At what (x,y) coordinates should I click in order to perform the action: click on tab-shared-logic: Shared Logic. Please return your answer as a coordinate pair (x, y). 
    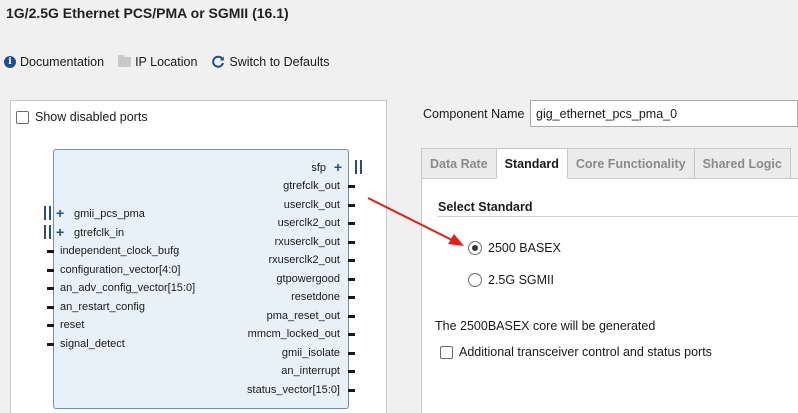
    Looking at the image, I should click on (742, 163).